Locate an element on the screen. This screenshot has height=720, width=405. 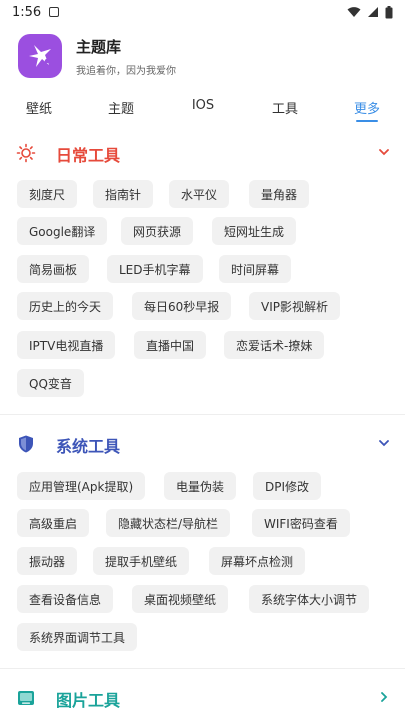
daily-tools-header: 日常工具 is located at coordinates (202, 153).